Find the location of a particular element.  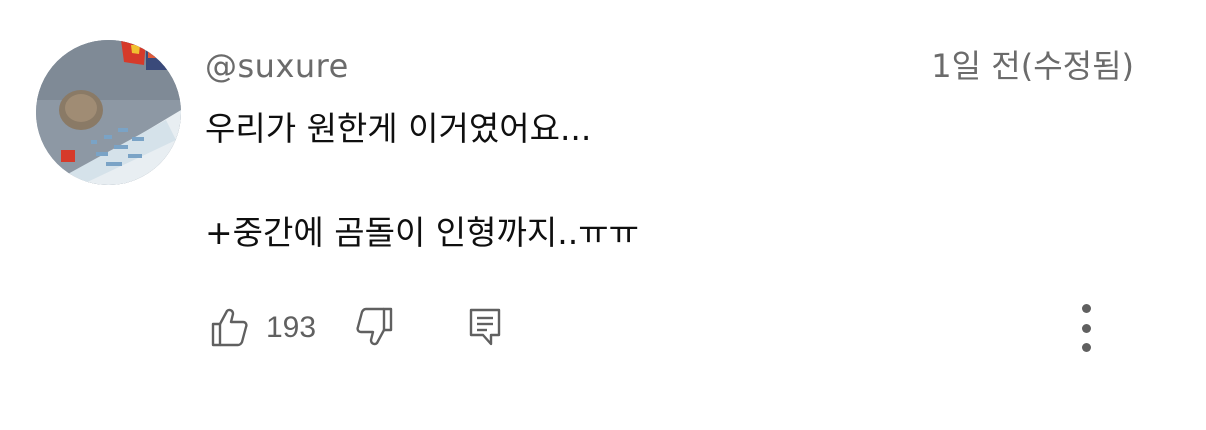

avatar is located at coordinates (108, 112).